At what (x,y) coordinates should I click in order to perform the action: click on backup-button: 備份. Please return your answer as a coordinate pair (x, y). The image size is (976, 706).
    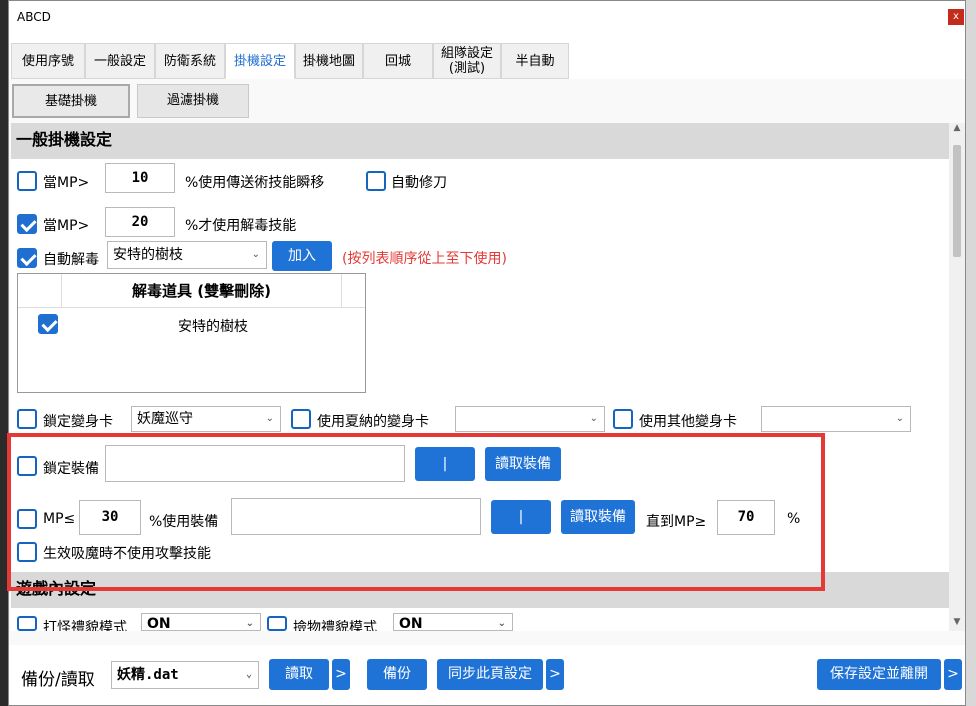
    Looking at the image, I should click on (397, 674).